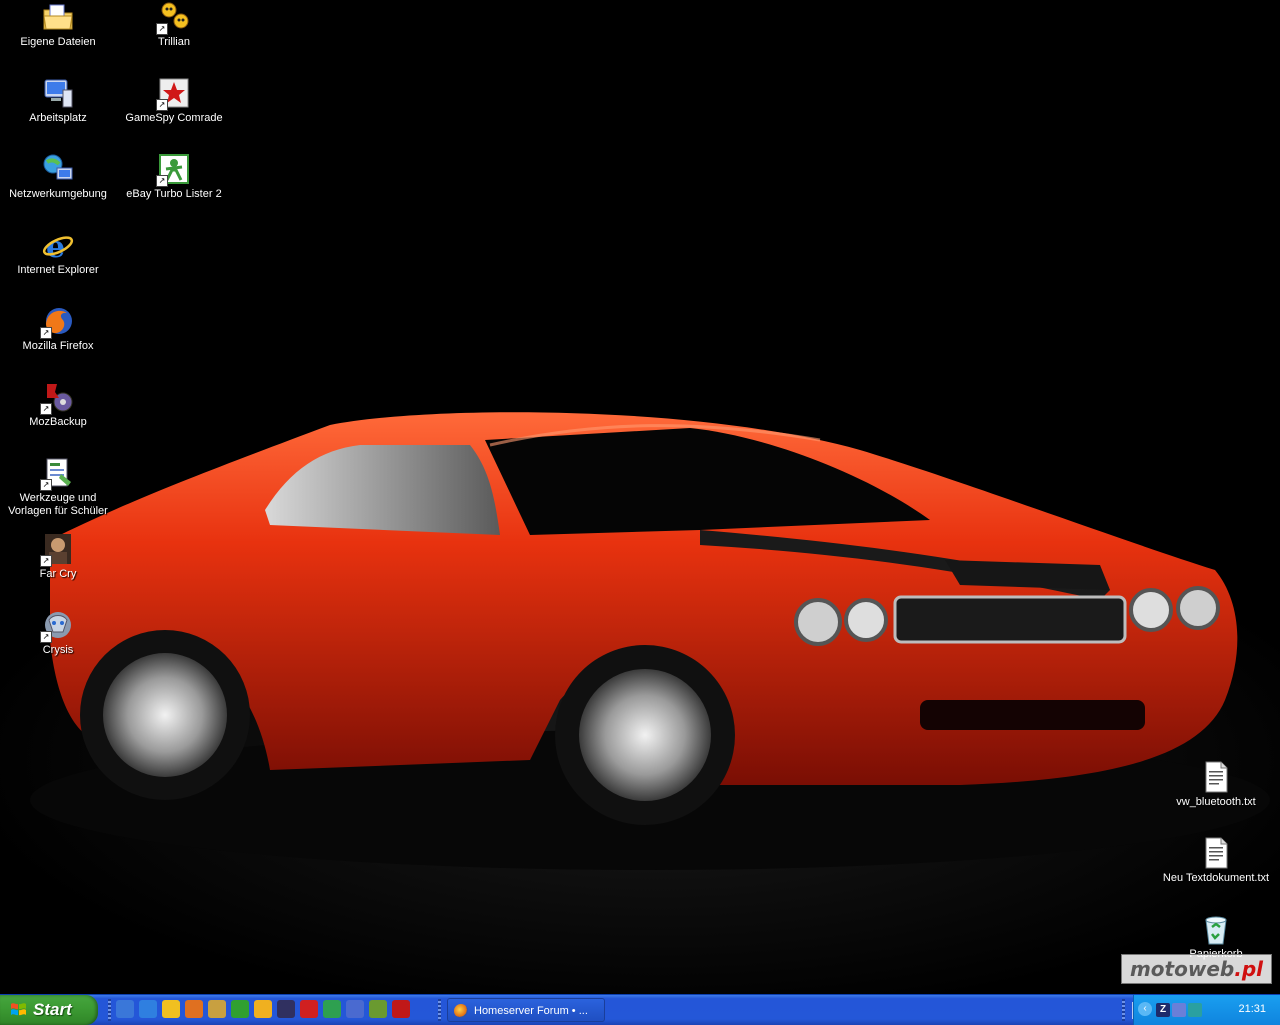 This screenshot has height=1025, width=1280. What do you see at coordinates (125, 1009) in the screenshot?
I see `quicklaunch-outlook-icon` at bounding box center [125, 1009].